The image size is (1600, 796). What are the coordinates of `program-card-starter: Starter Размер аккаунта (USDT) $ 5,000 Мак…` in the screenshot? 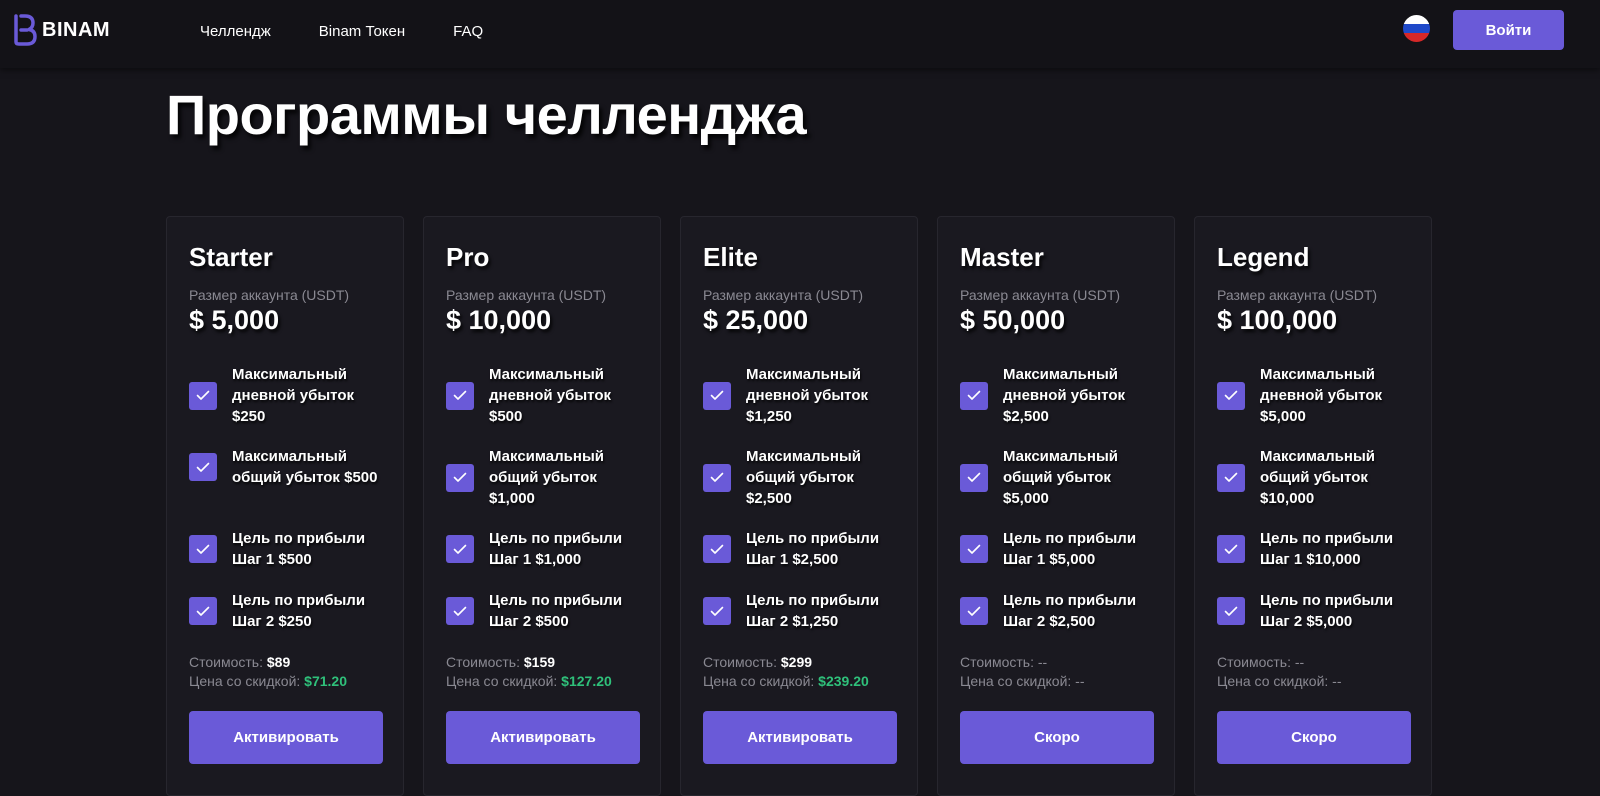 It's located at (285, 506).